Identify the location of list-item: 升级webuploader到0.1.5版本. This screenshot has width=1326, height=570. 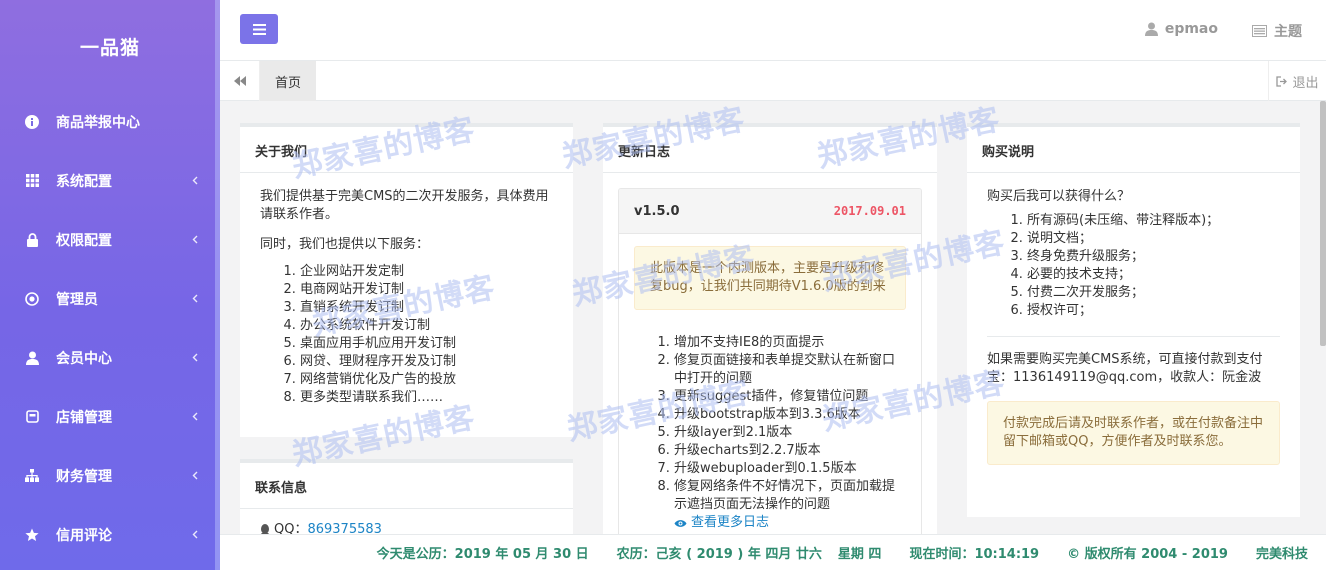
(790, 469).